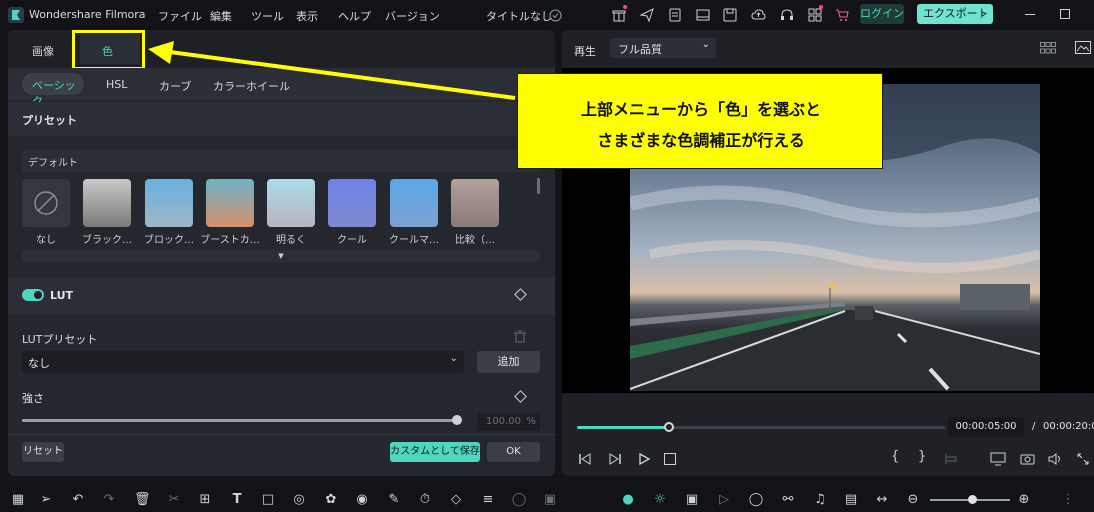 The image size is (1094, 512). I want to click on music-icon: ♫, so click(820, 500).